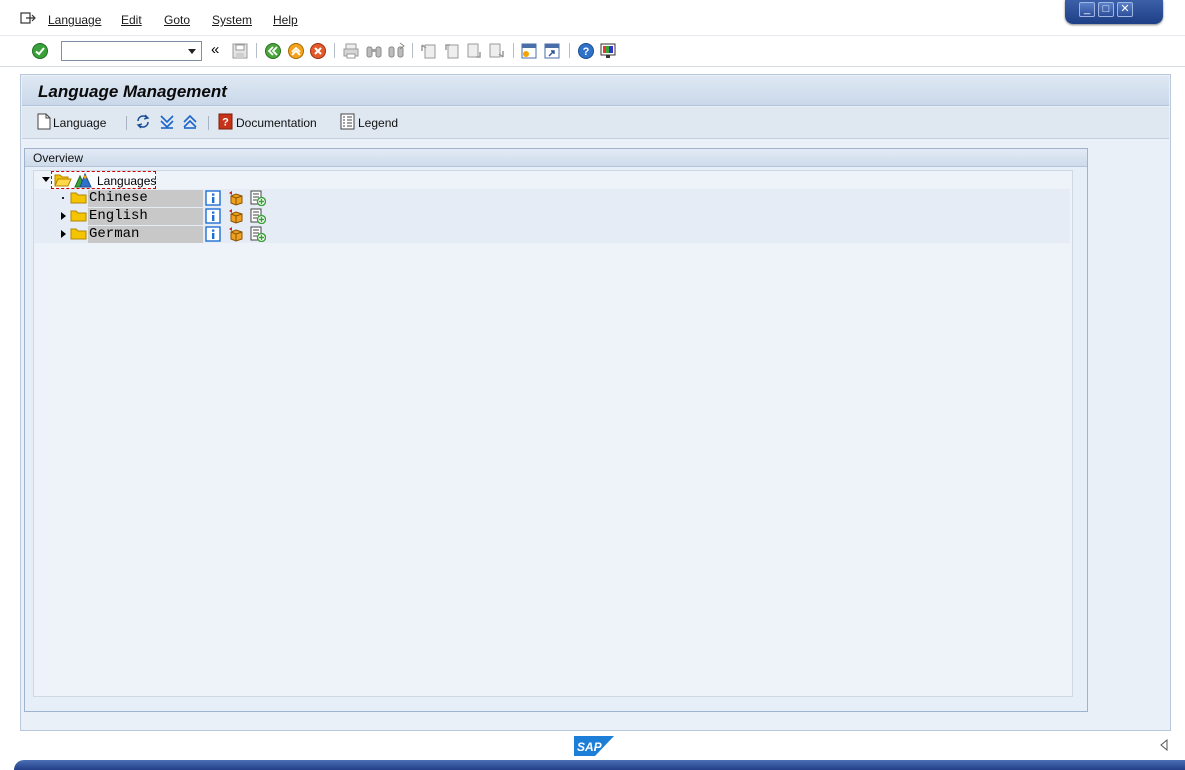 The image size is (1185, 770). Describe the element at coordinates (552, 51) in the screenshot. I see `shortcut-icon` at that location.